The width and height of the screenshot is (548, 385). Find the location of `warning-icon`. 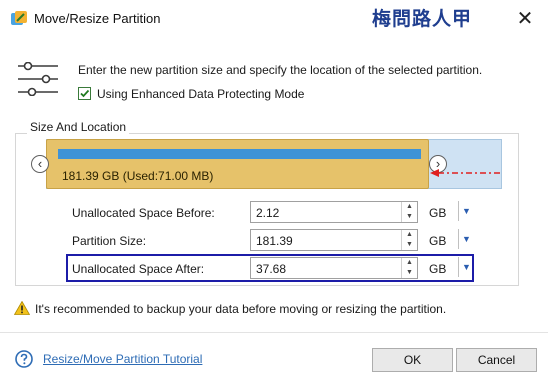

warning-icon is located at coordinates (22, 307).